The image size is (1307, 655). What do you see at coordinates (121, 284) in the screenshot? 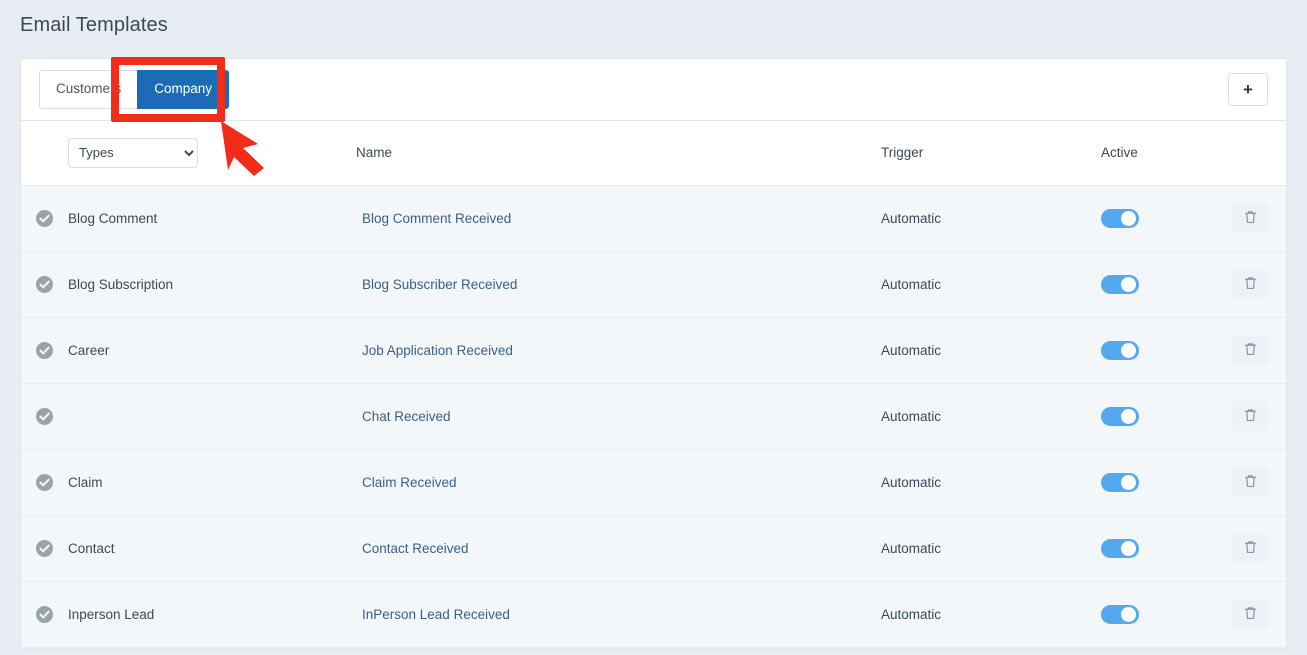
I see `row-type-label: Blog Subscription` at bounding box center [121, 284].